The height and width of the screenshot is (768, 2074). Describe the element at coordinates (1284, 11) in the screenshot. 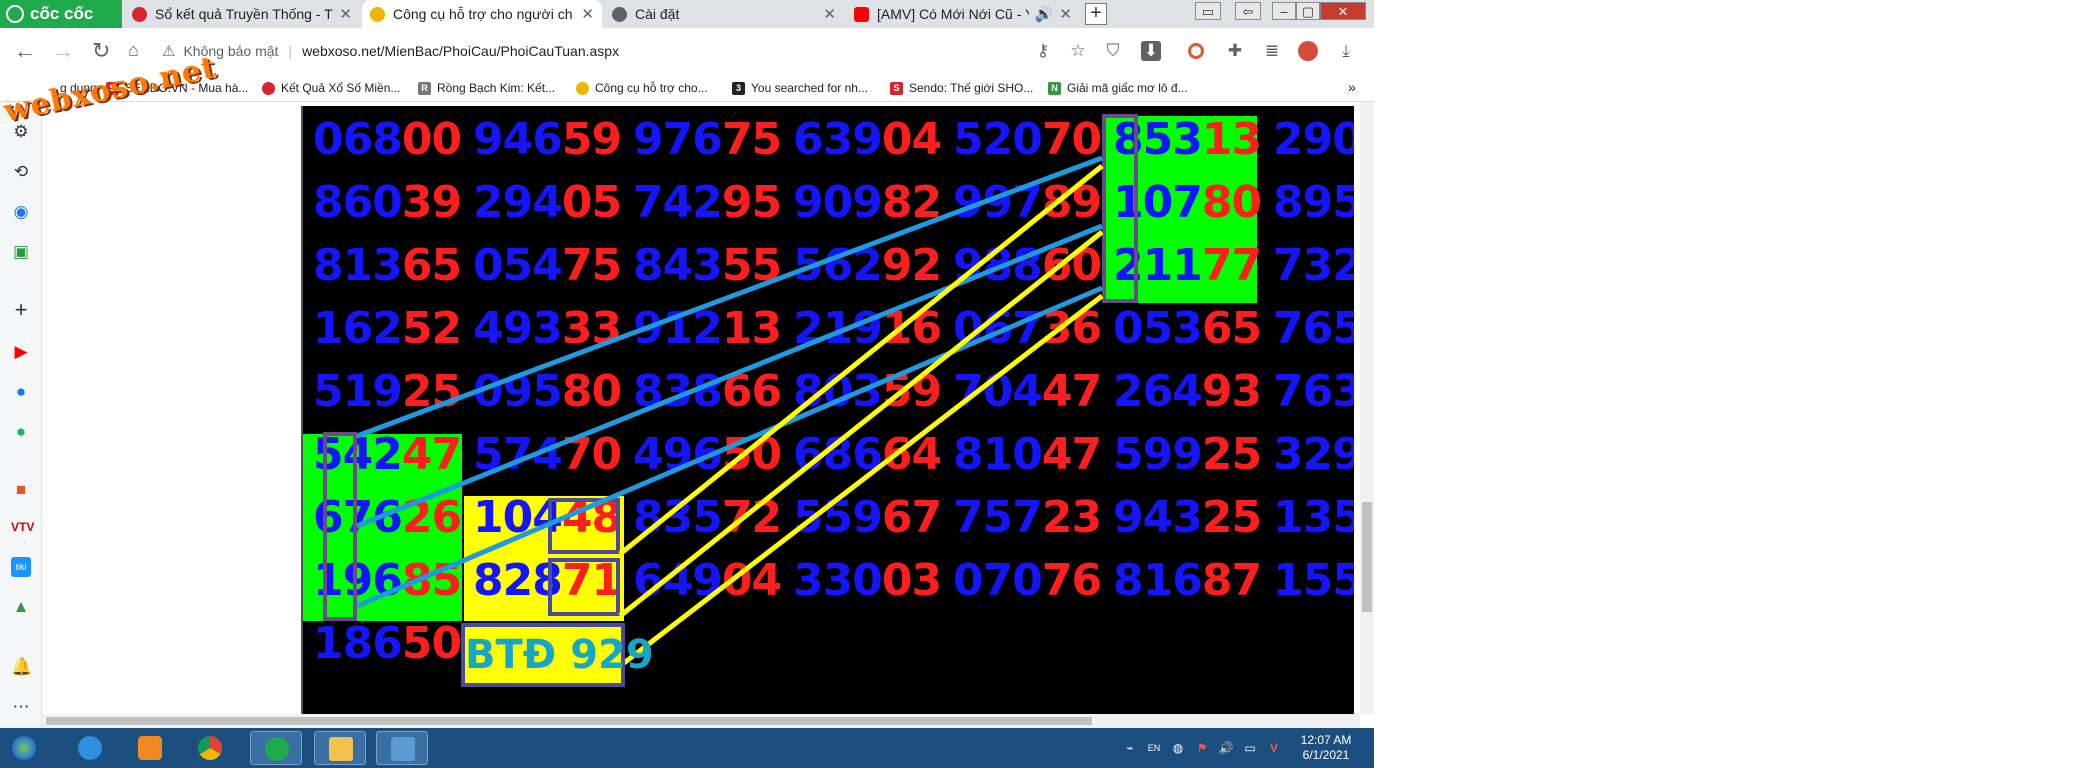

I see `minimize-button: –` at that location.